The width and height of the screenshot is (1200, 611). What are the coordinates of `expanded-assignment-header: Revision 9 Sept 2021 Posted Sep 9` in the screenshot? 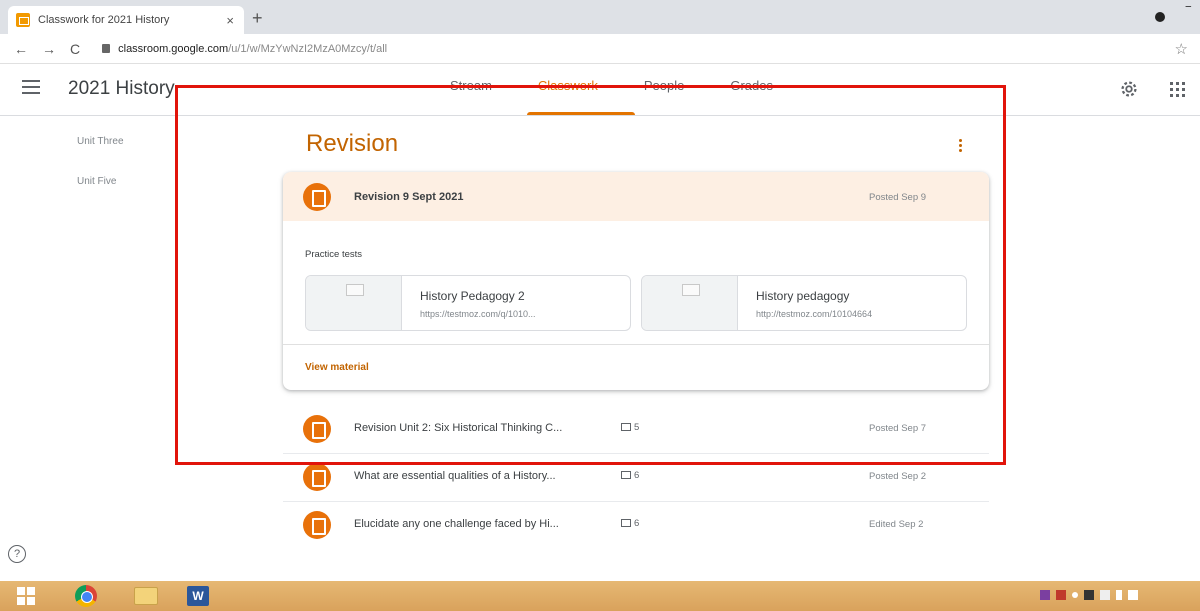 It's located at (636, 196).